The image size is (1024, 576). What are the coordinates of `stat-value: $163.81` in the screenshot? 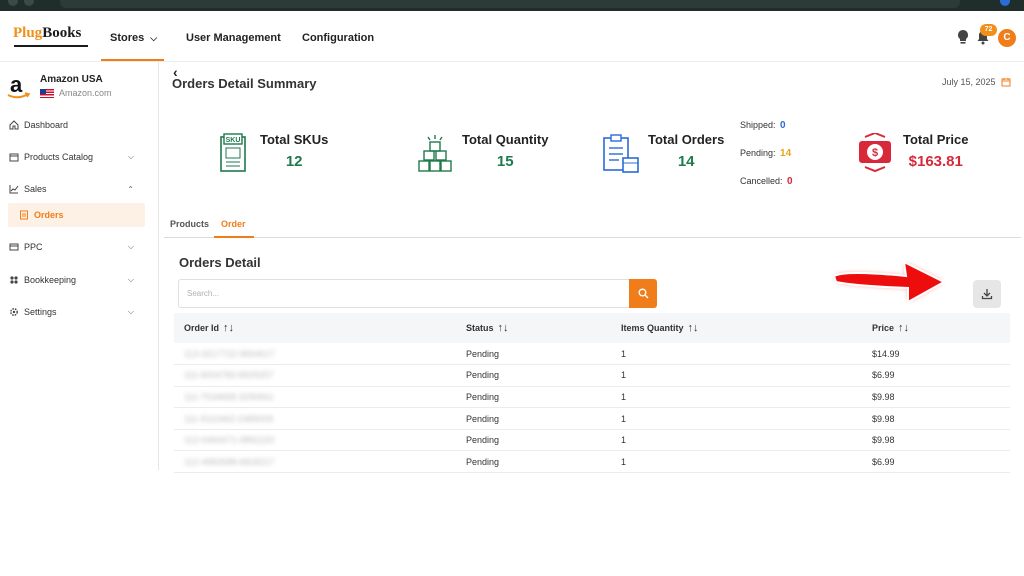 It's located at (935, 161).